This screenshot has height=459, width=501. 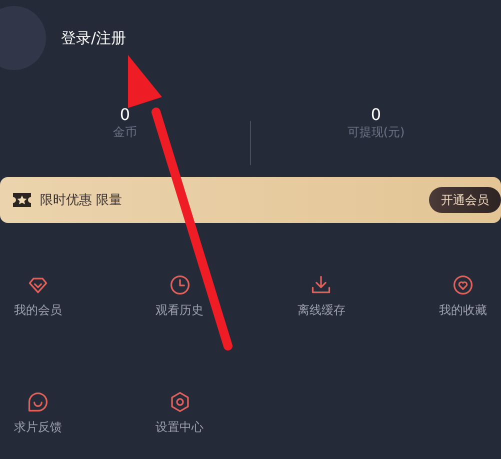 What do you see at coordinates (38, 427) in the screenshot?
I see `menu-label: 求片反馈` at bounding box center [38, 427].